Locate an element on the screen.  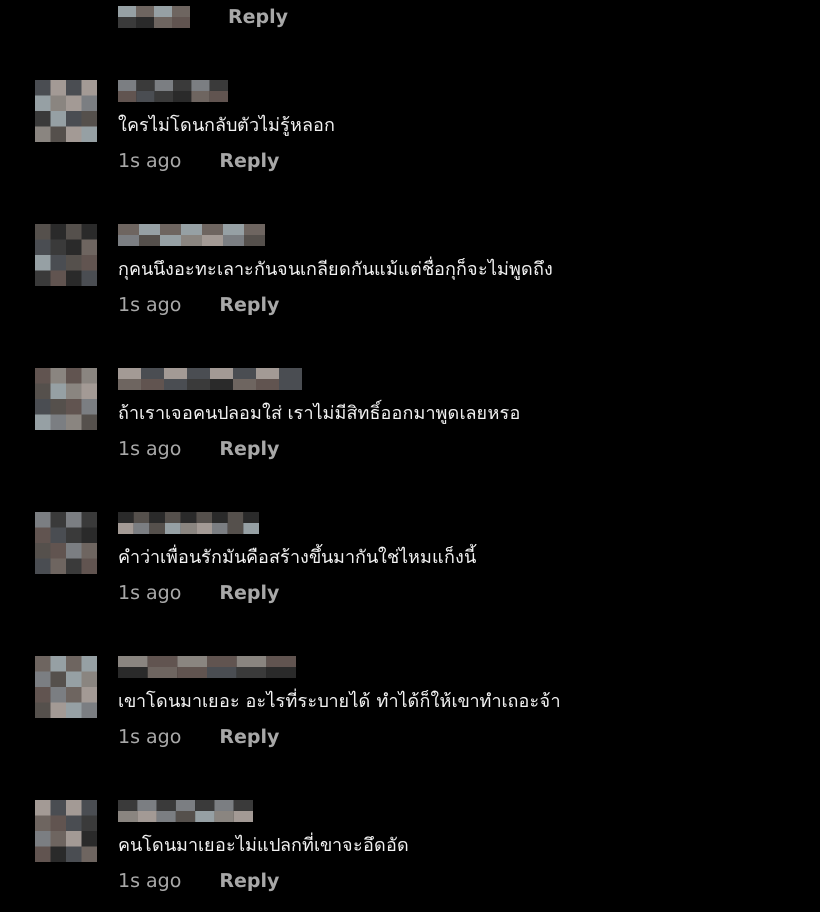
comment-text: คนโดนมาเยอะไม่แปลกที่เขาจะอึดอัด is located at coordinates (263, 846).